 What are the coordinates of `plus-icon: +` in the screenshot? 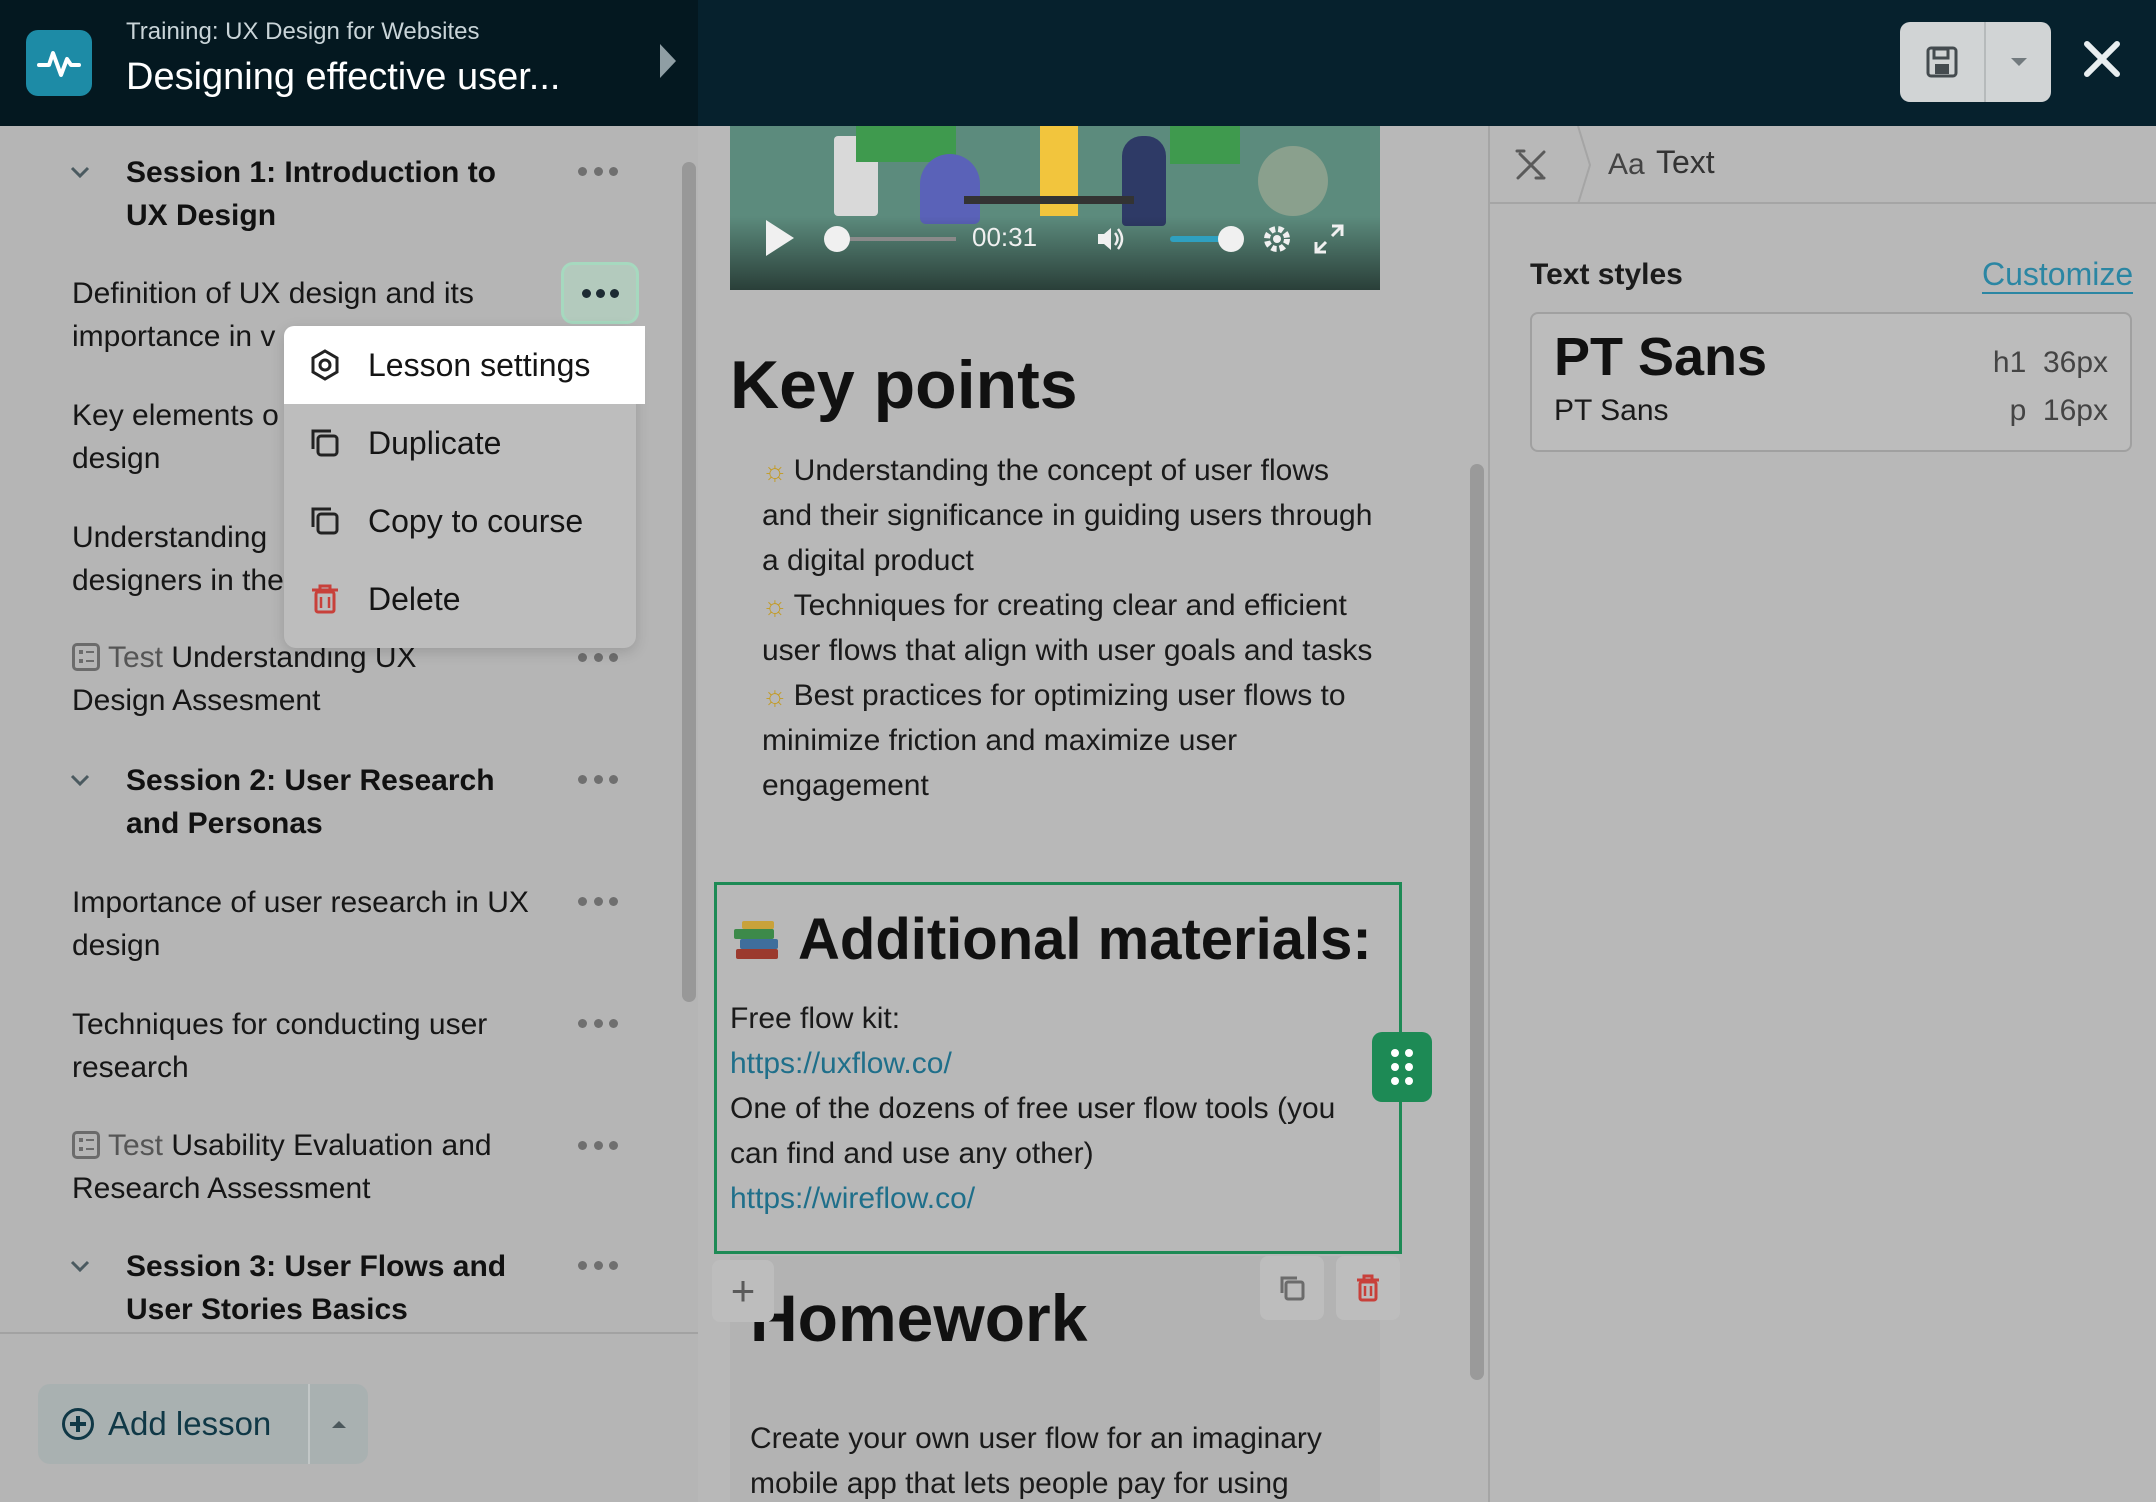 It's located at (743, 1290).